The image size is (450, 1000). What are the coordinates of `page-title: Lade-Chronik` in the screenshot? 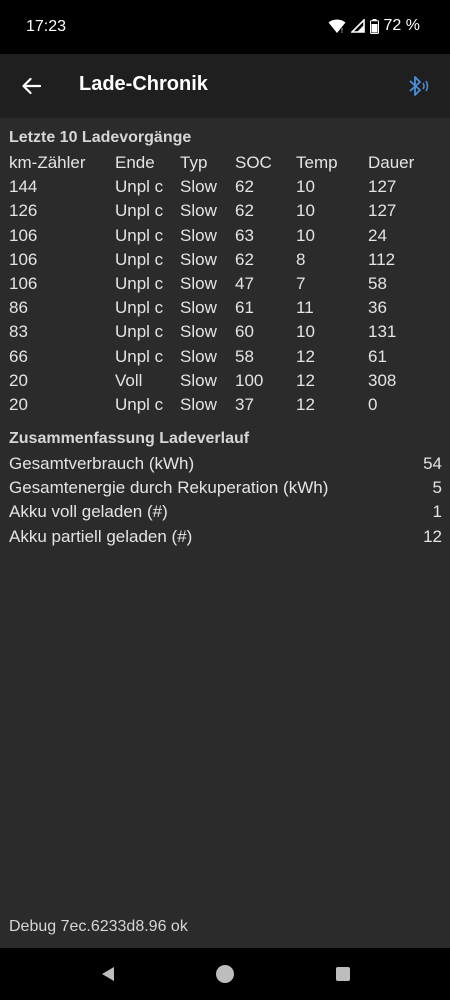 It's located at (143, 84).